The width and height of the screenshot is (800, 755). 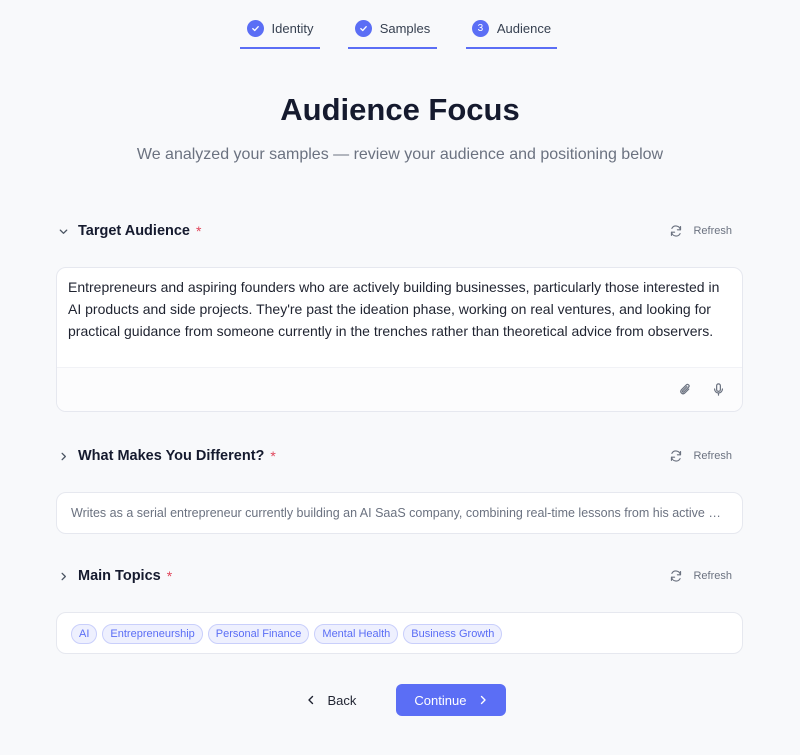 I want to click on topic-tag: Mental Health, so click(x=356, y=634).